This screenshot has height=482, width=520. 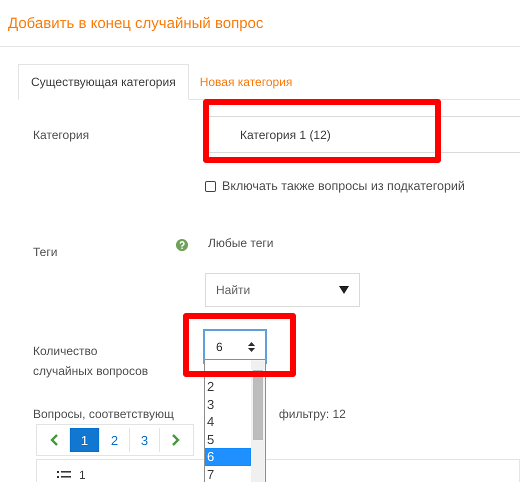 What do you see at coordinates (103, 414) in the screenshot?
I see `filter-text: Вопросы, соответствующ` at bounding box center [103, 414].